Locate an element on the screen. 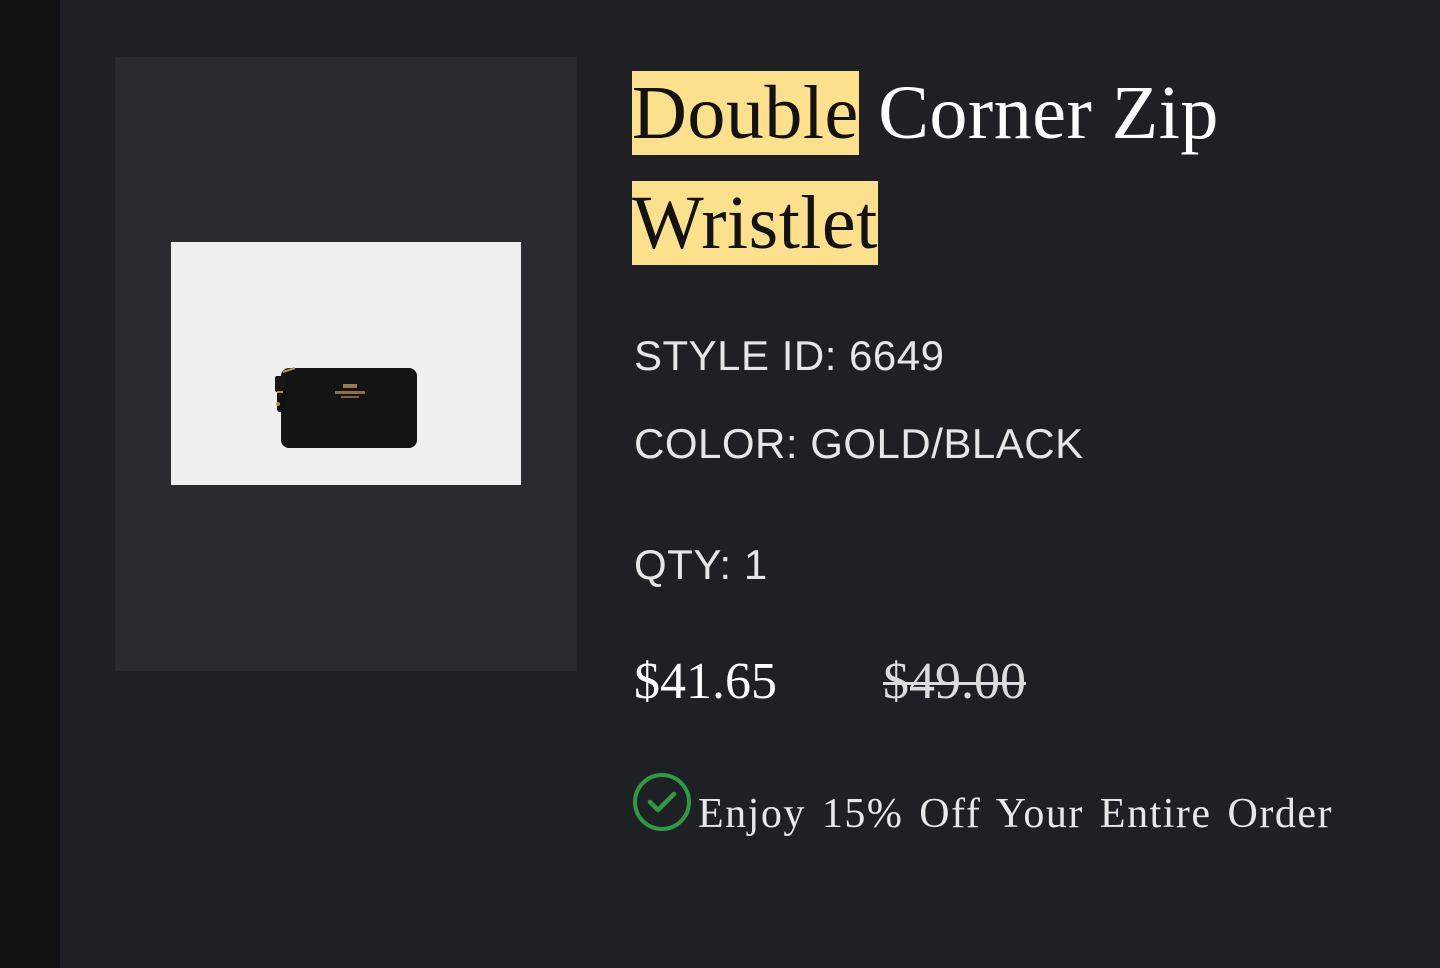 The image size is (1440, 968). wristlet-illustration is located at coordinates (346, 407).